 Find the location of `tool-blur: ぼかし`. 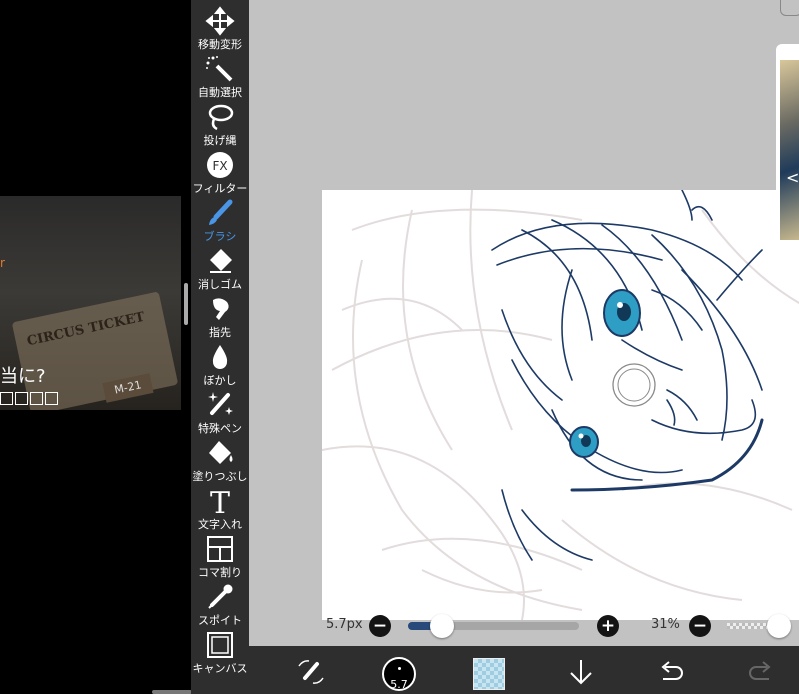

tool-blur: ぼかし is located at coordinates (220, 364).